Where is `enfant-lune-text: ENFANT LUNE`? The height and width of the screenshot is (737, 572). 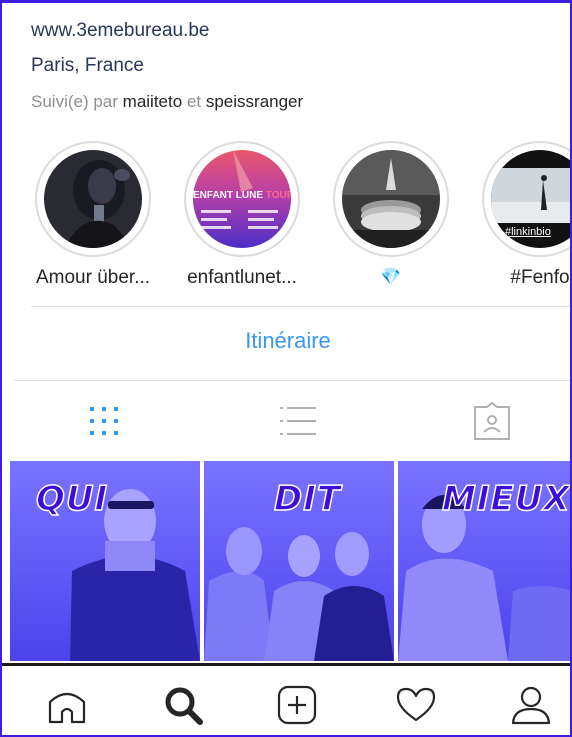
enfant-lune-text: ENFANT LUNE is located at coordinates (228, 195).